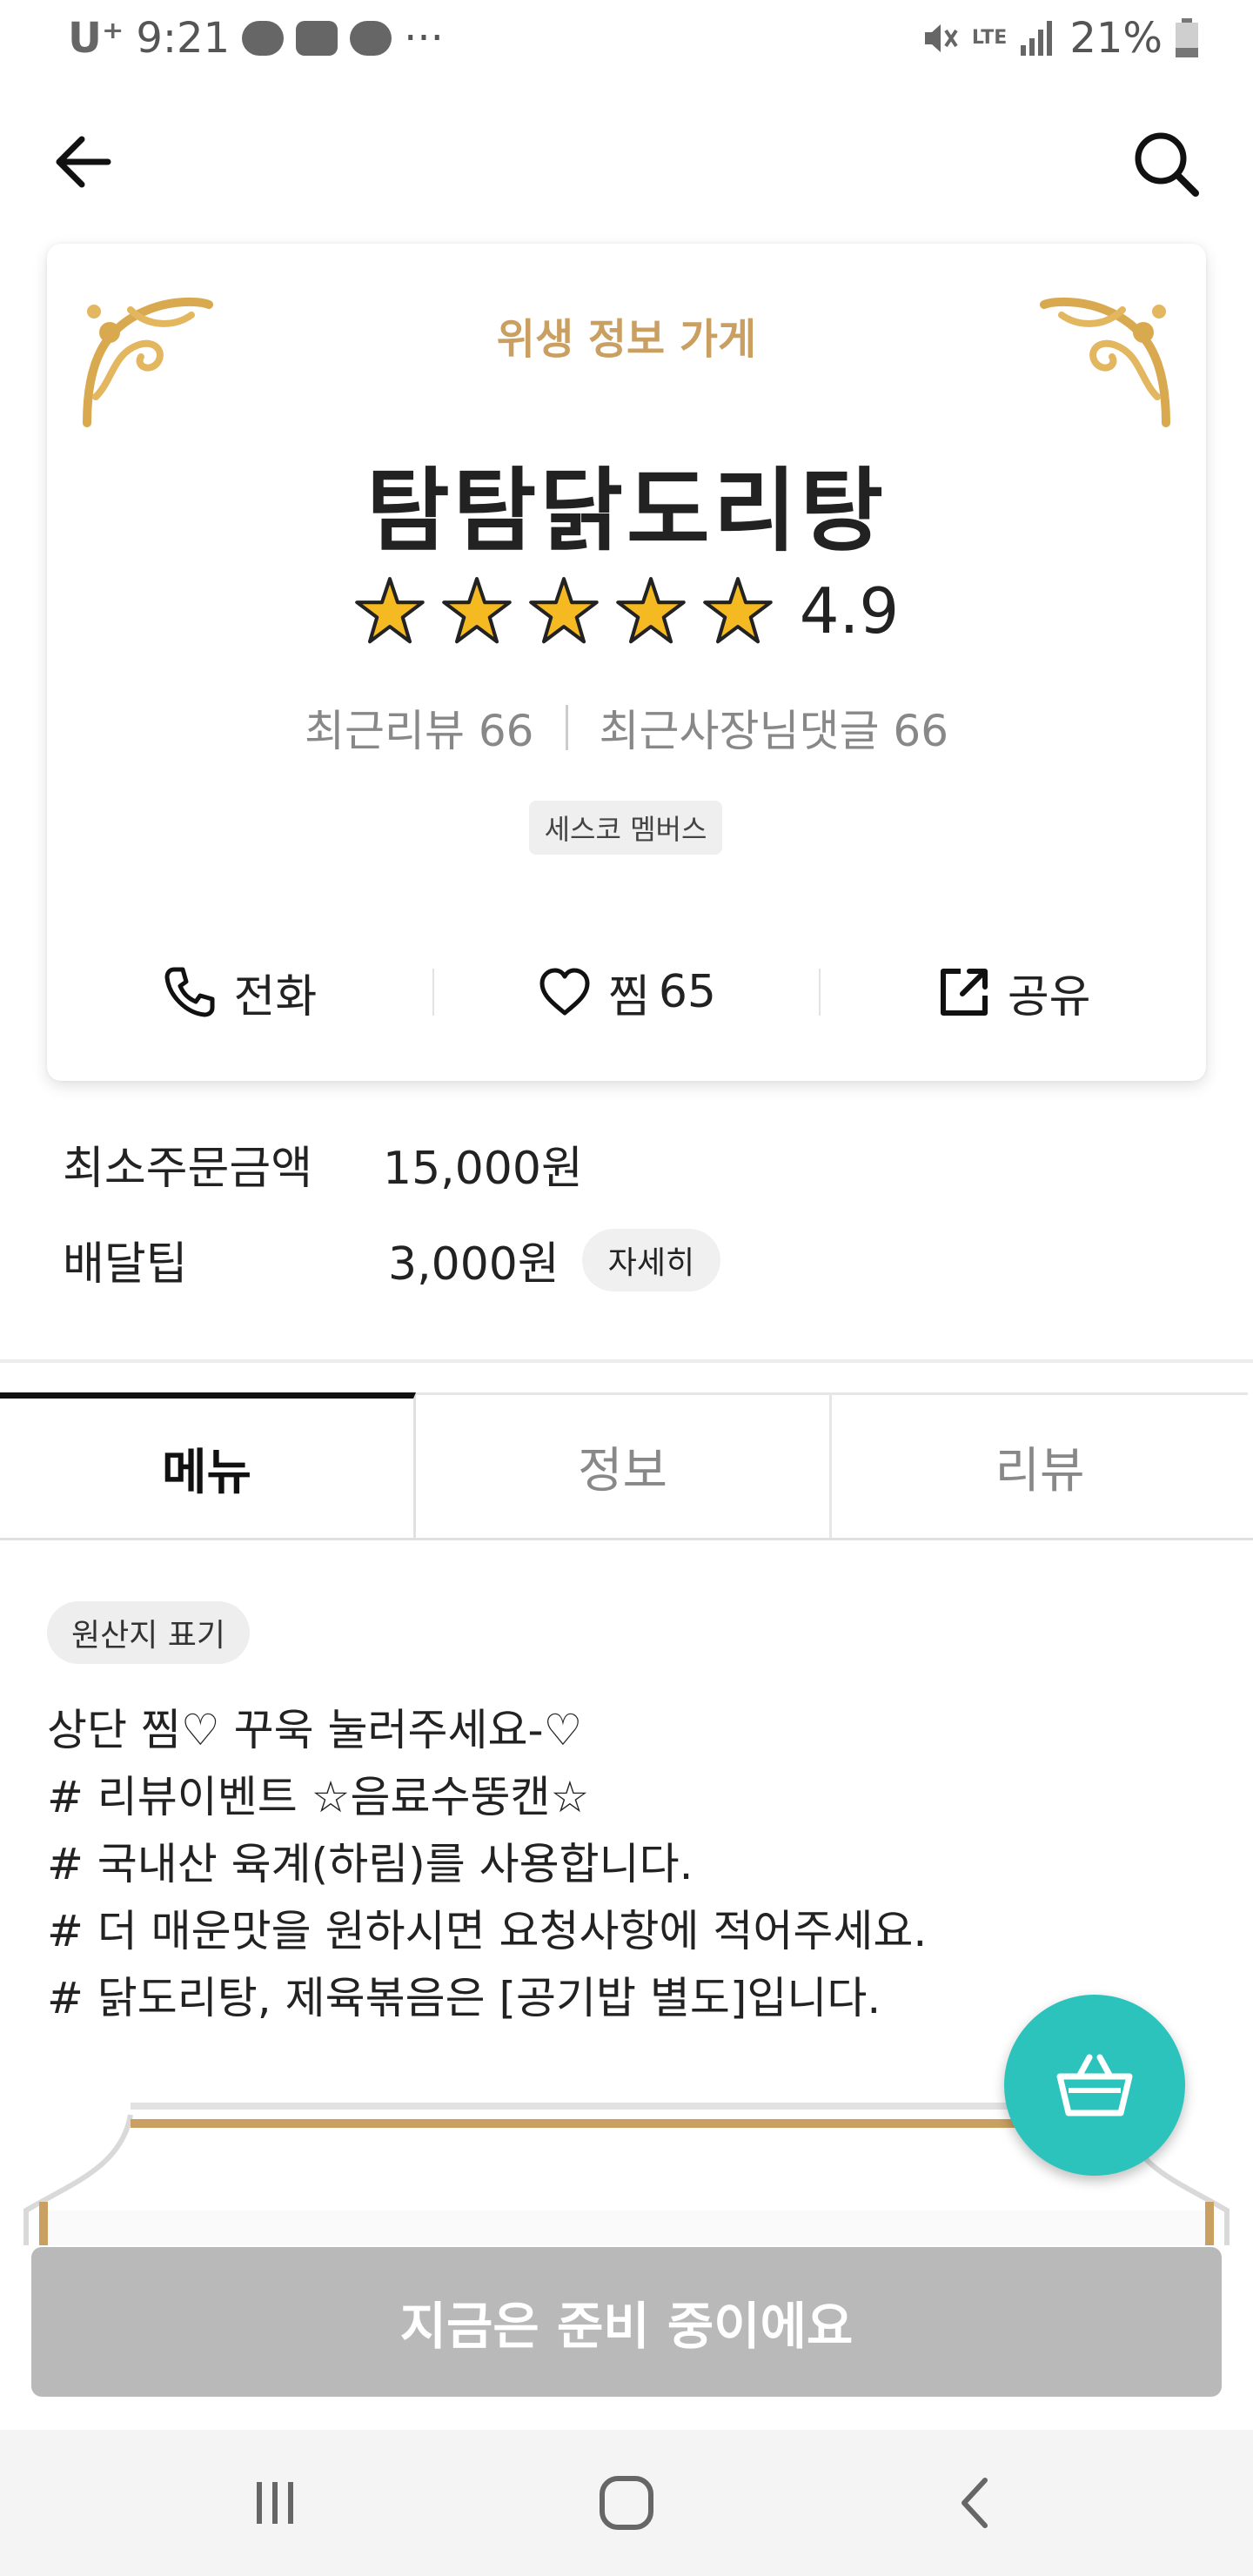 This screenshot has width=1253, height=2576. I want to click on review-counts: 최근리뷰 66 최근사장님댓글 66, so click(626, 727).